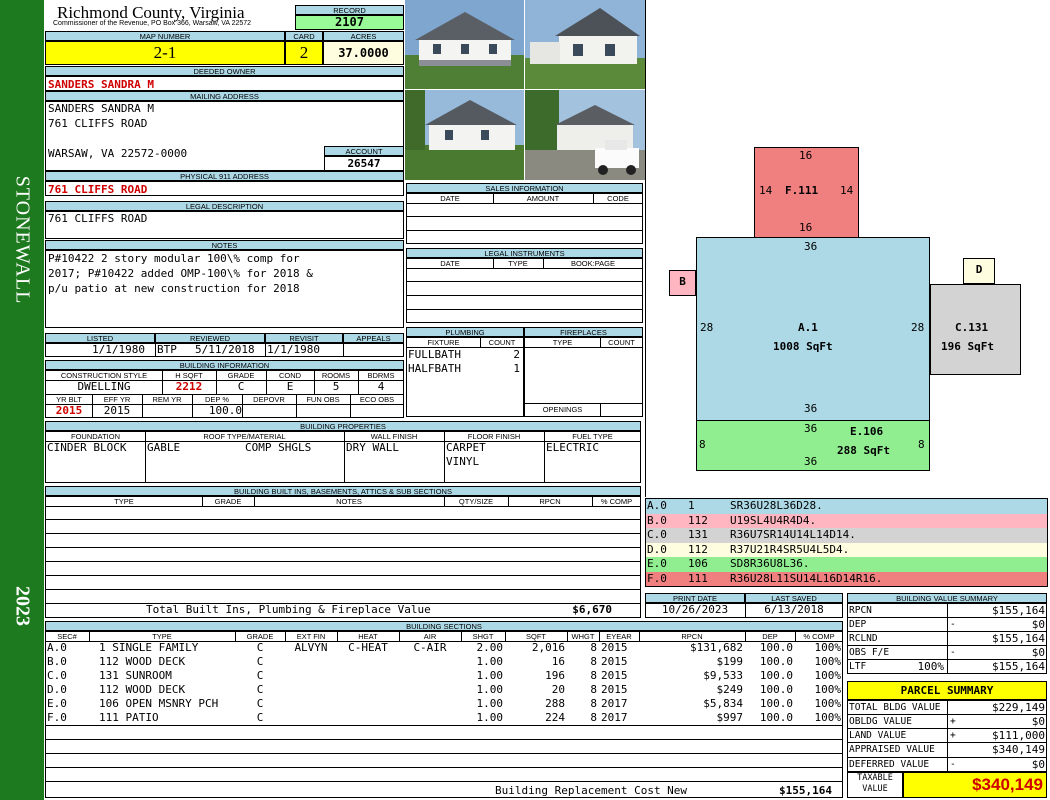 This screenshot has width=1050, height=800. I want to click on reviewed-label: REVIEWED, so click(210, 338).